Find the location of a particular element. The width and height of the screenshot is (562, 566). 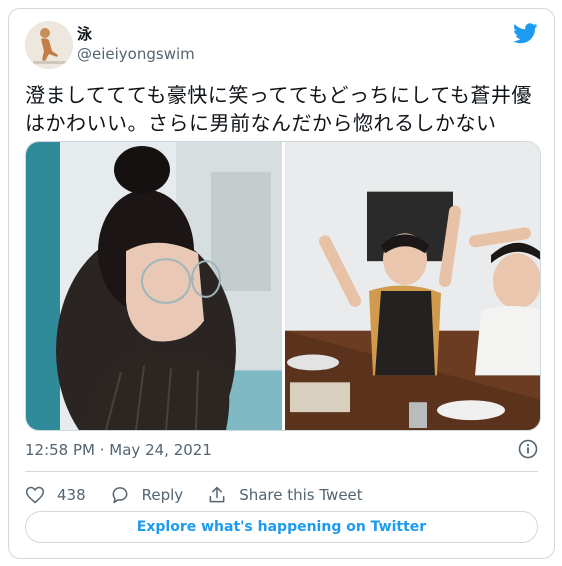

share-button: Share this Tweet is located at coordinates (285, 495).